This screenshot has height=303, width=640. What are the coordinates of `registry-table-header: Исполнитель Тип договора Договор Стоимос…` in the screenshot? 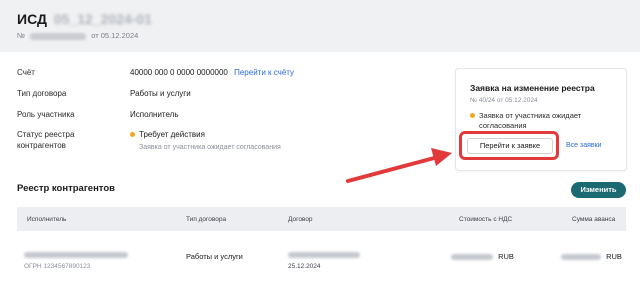 It's located at (321, 219).